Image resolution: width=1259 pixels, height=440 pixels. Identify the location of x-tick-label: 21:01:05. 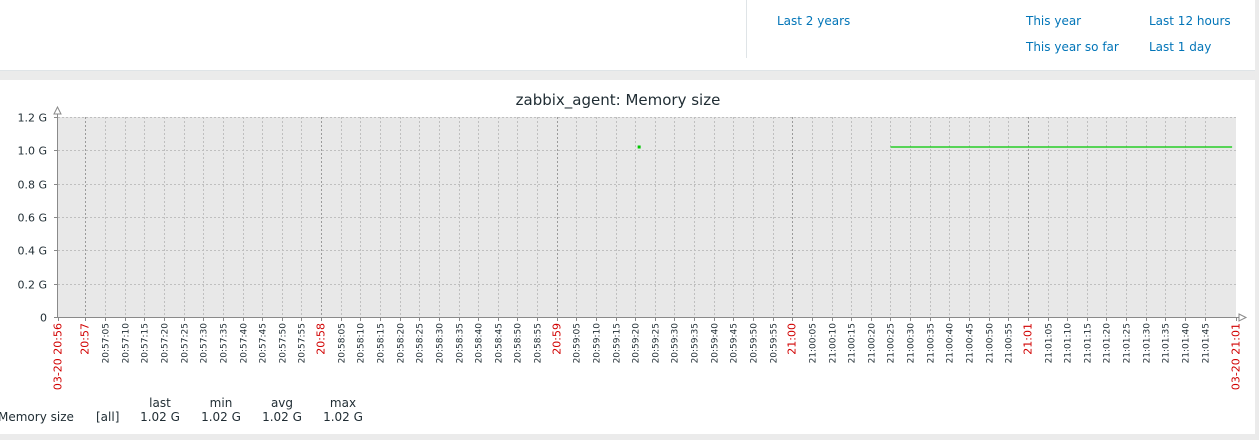
(1050, 343).